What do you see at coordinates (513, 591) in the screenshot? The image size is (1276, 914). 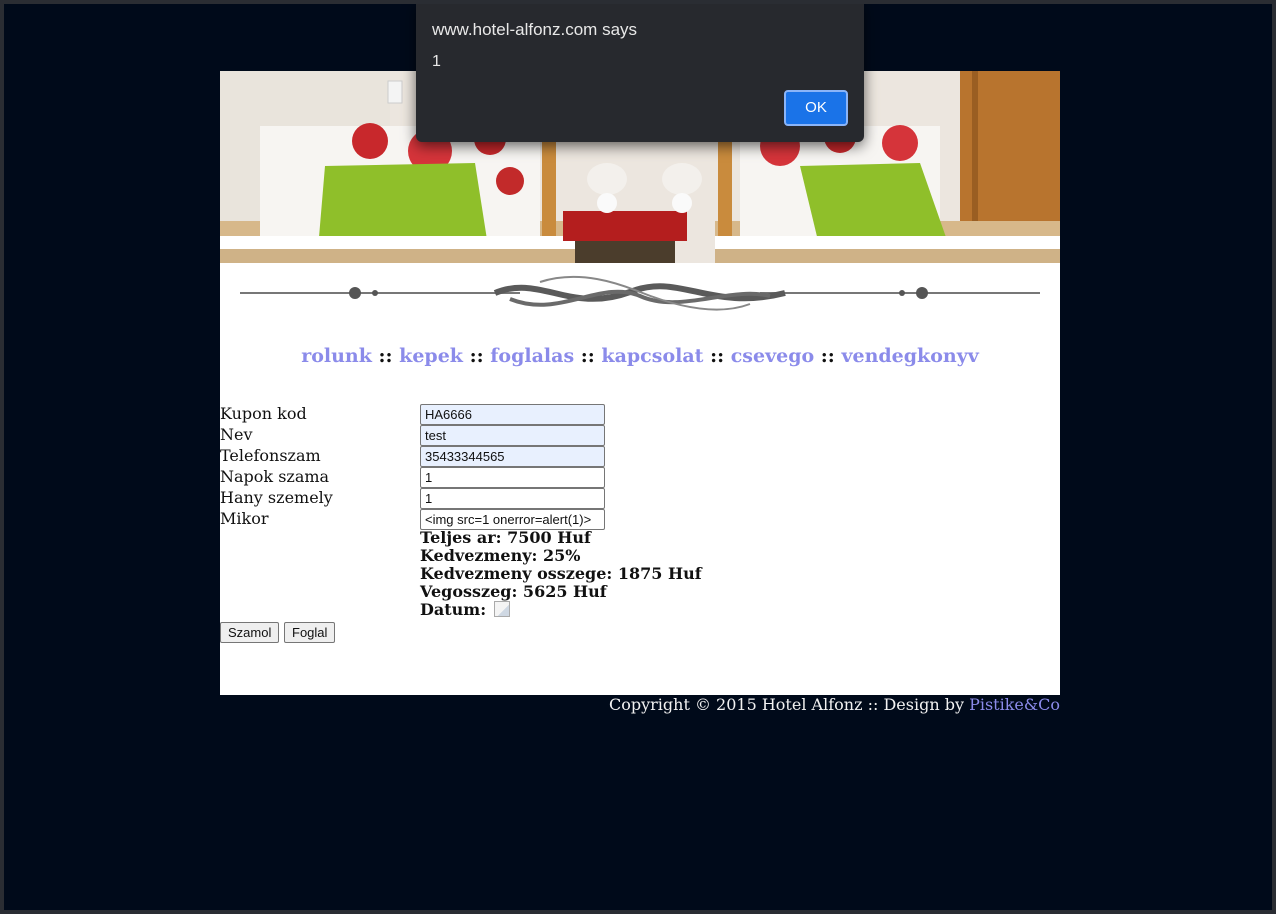 I see `final-price: Vegosszeg: 5625 Huf` at bounding box center [513, 591].